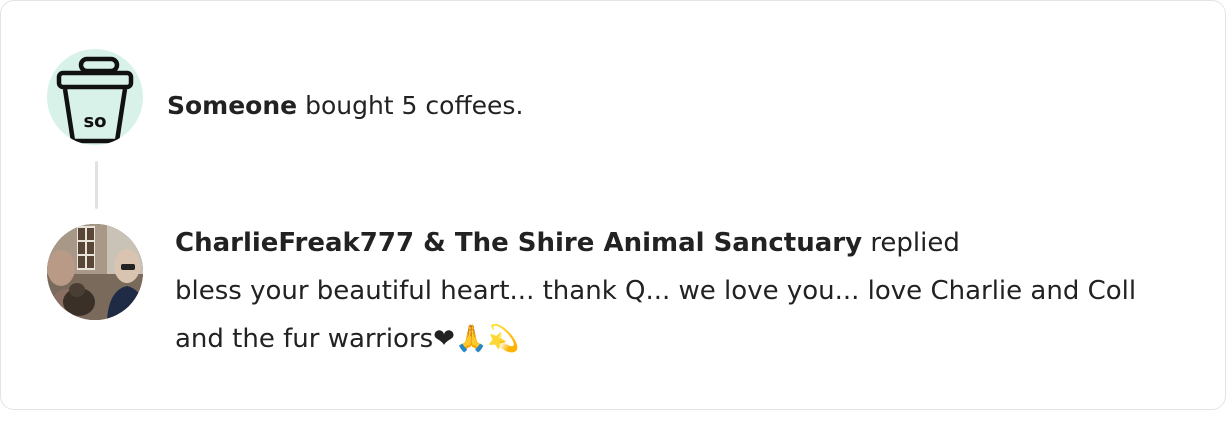  I want to click on coffee-cup-icon: so, so click(95, 100).